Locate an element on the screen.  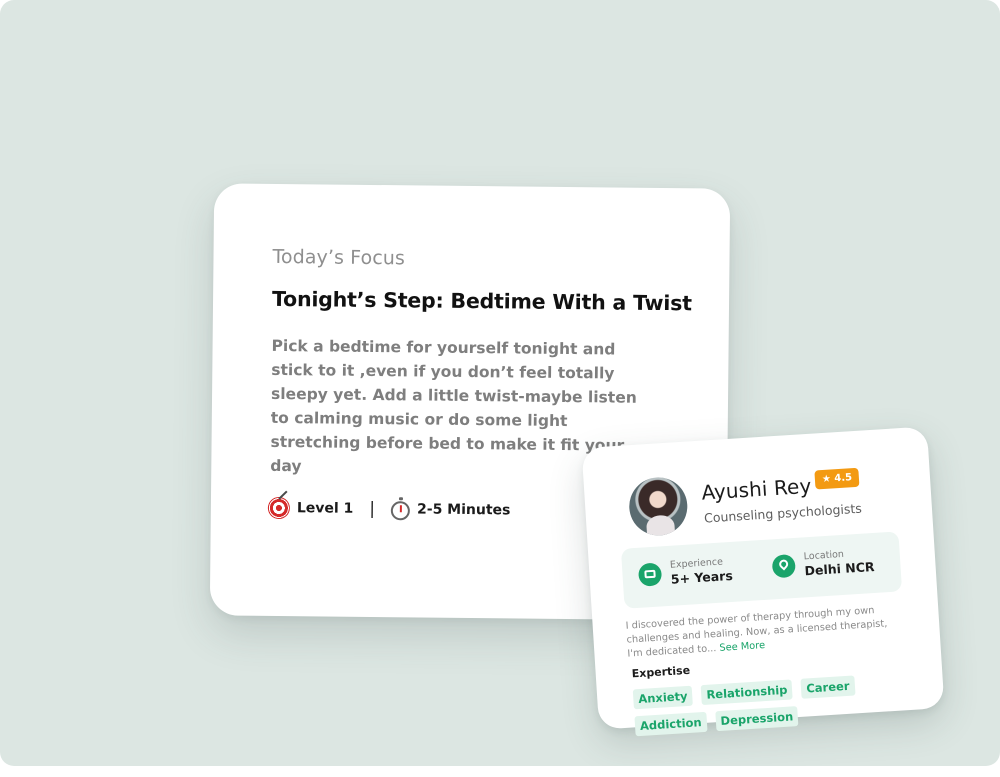
experience-info: Experience 5+ Years is located at coordinates (685, 572).